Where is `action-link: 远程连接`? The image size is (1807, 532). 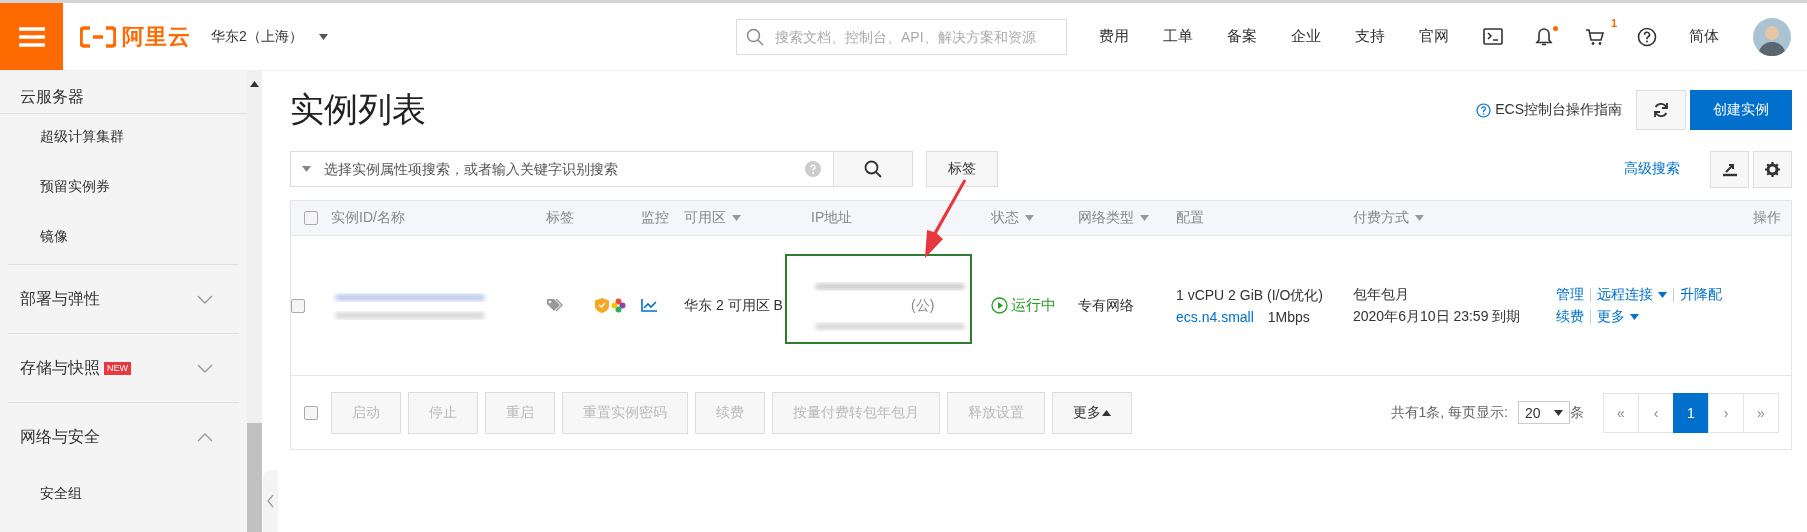
action-link: 远程连接 is located at coordinates (1632, 294).